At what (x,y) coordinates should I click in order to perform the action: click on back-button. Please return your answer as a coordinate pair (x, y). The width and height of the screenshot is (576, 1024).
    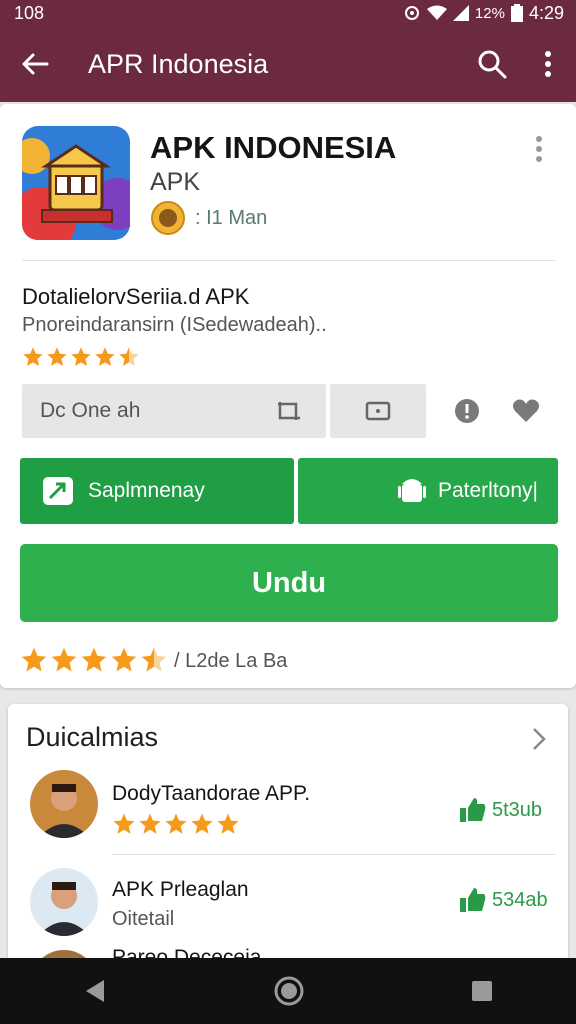
    Looking at the image, I should click on (35, 64).